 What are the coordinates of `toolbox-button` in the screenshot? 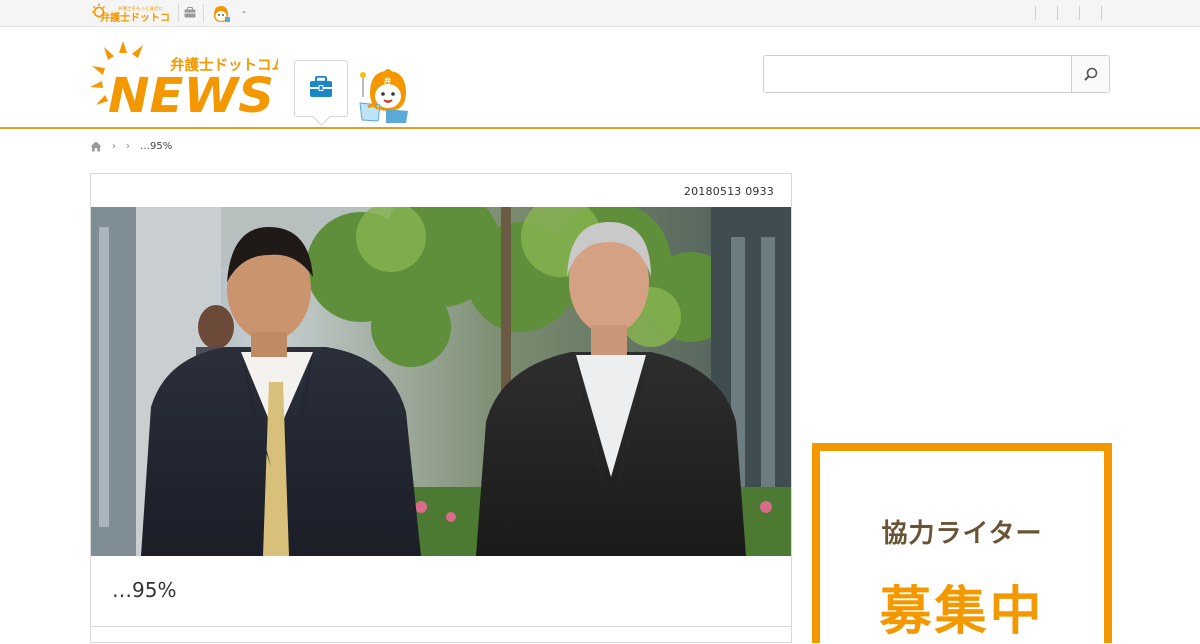 It's located at (321, 88).